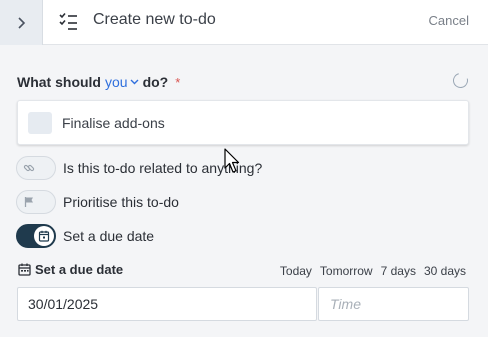  Describe the element at coordinates (79, 269) in the screenshot. I see `due-date-title-text: Set a due date` at that location.